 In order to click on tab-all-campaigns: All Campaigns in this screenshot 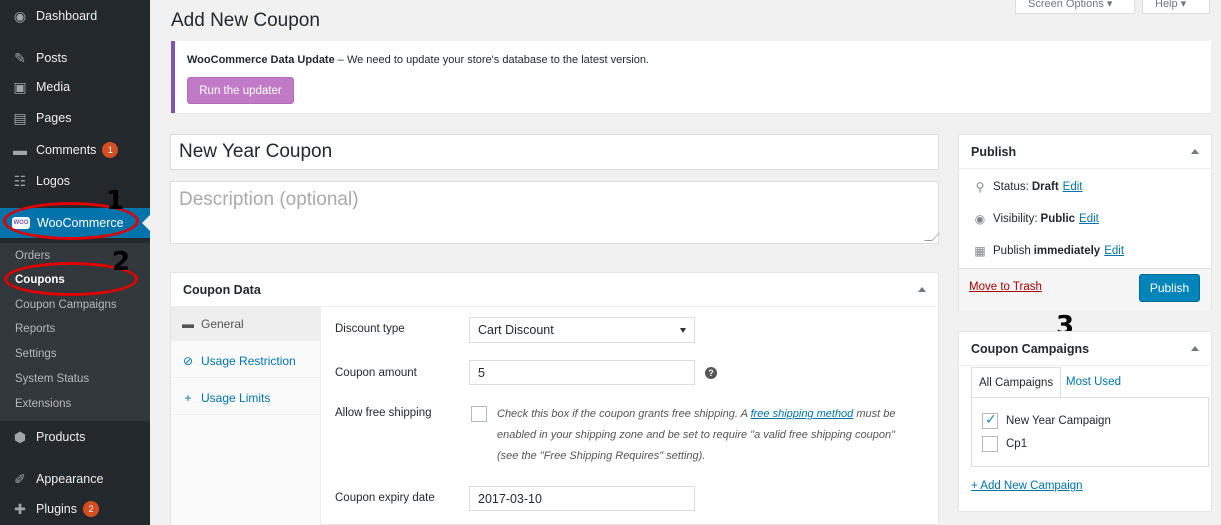, I will do `click(1016, 382)`.